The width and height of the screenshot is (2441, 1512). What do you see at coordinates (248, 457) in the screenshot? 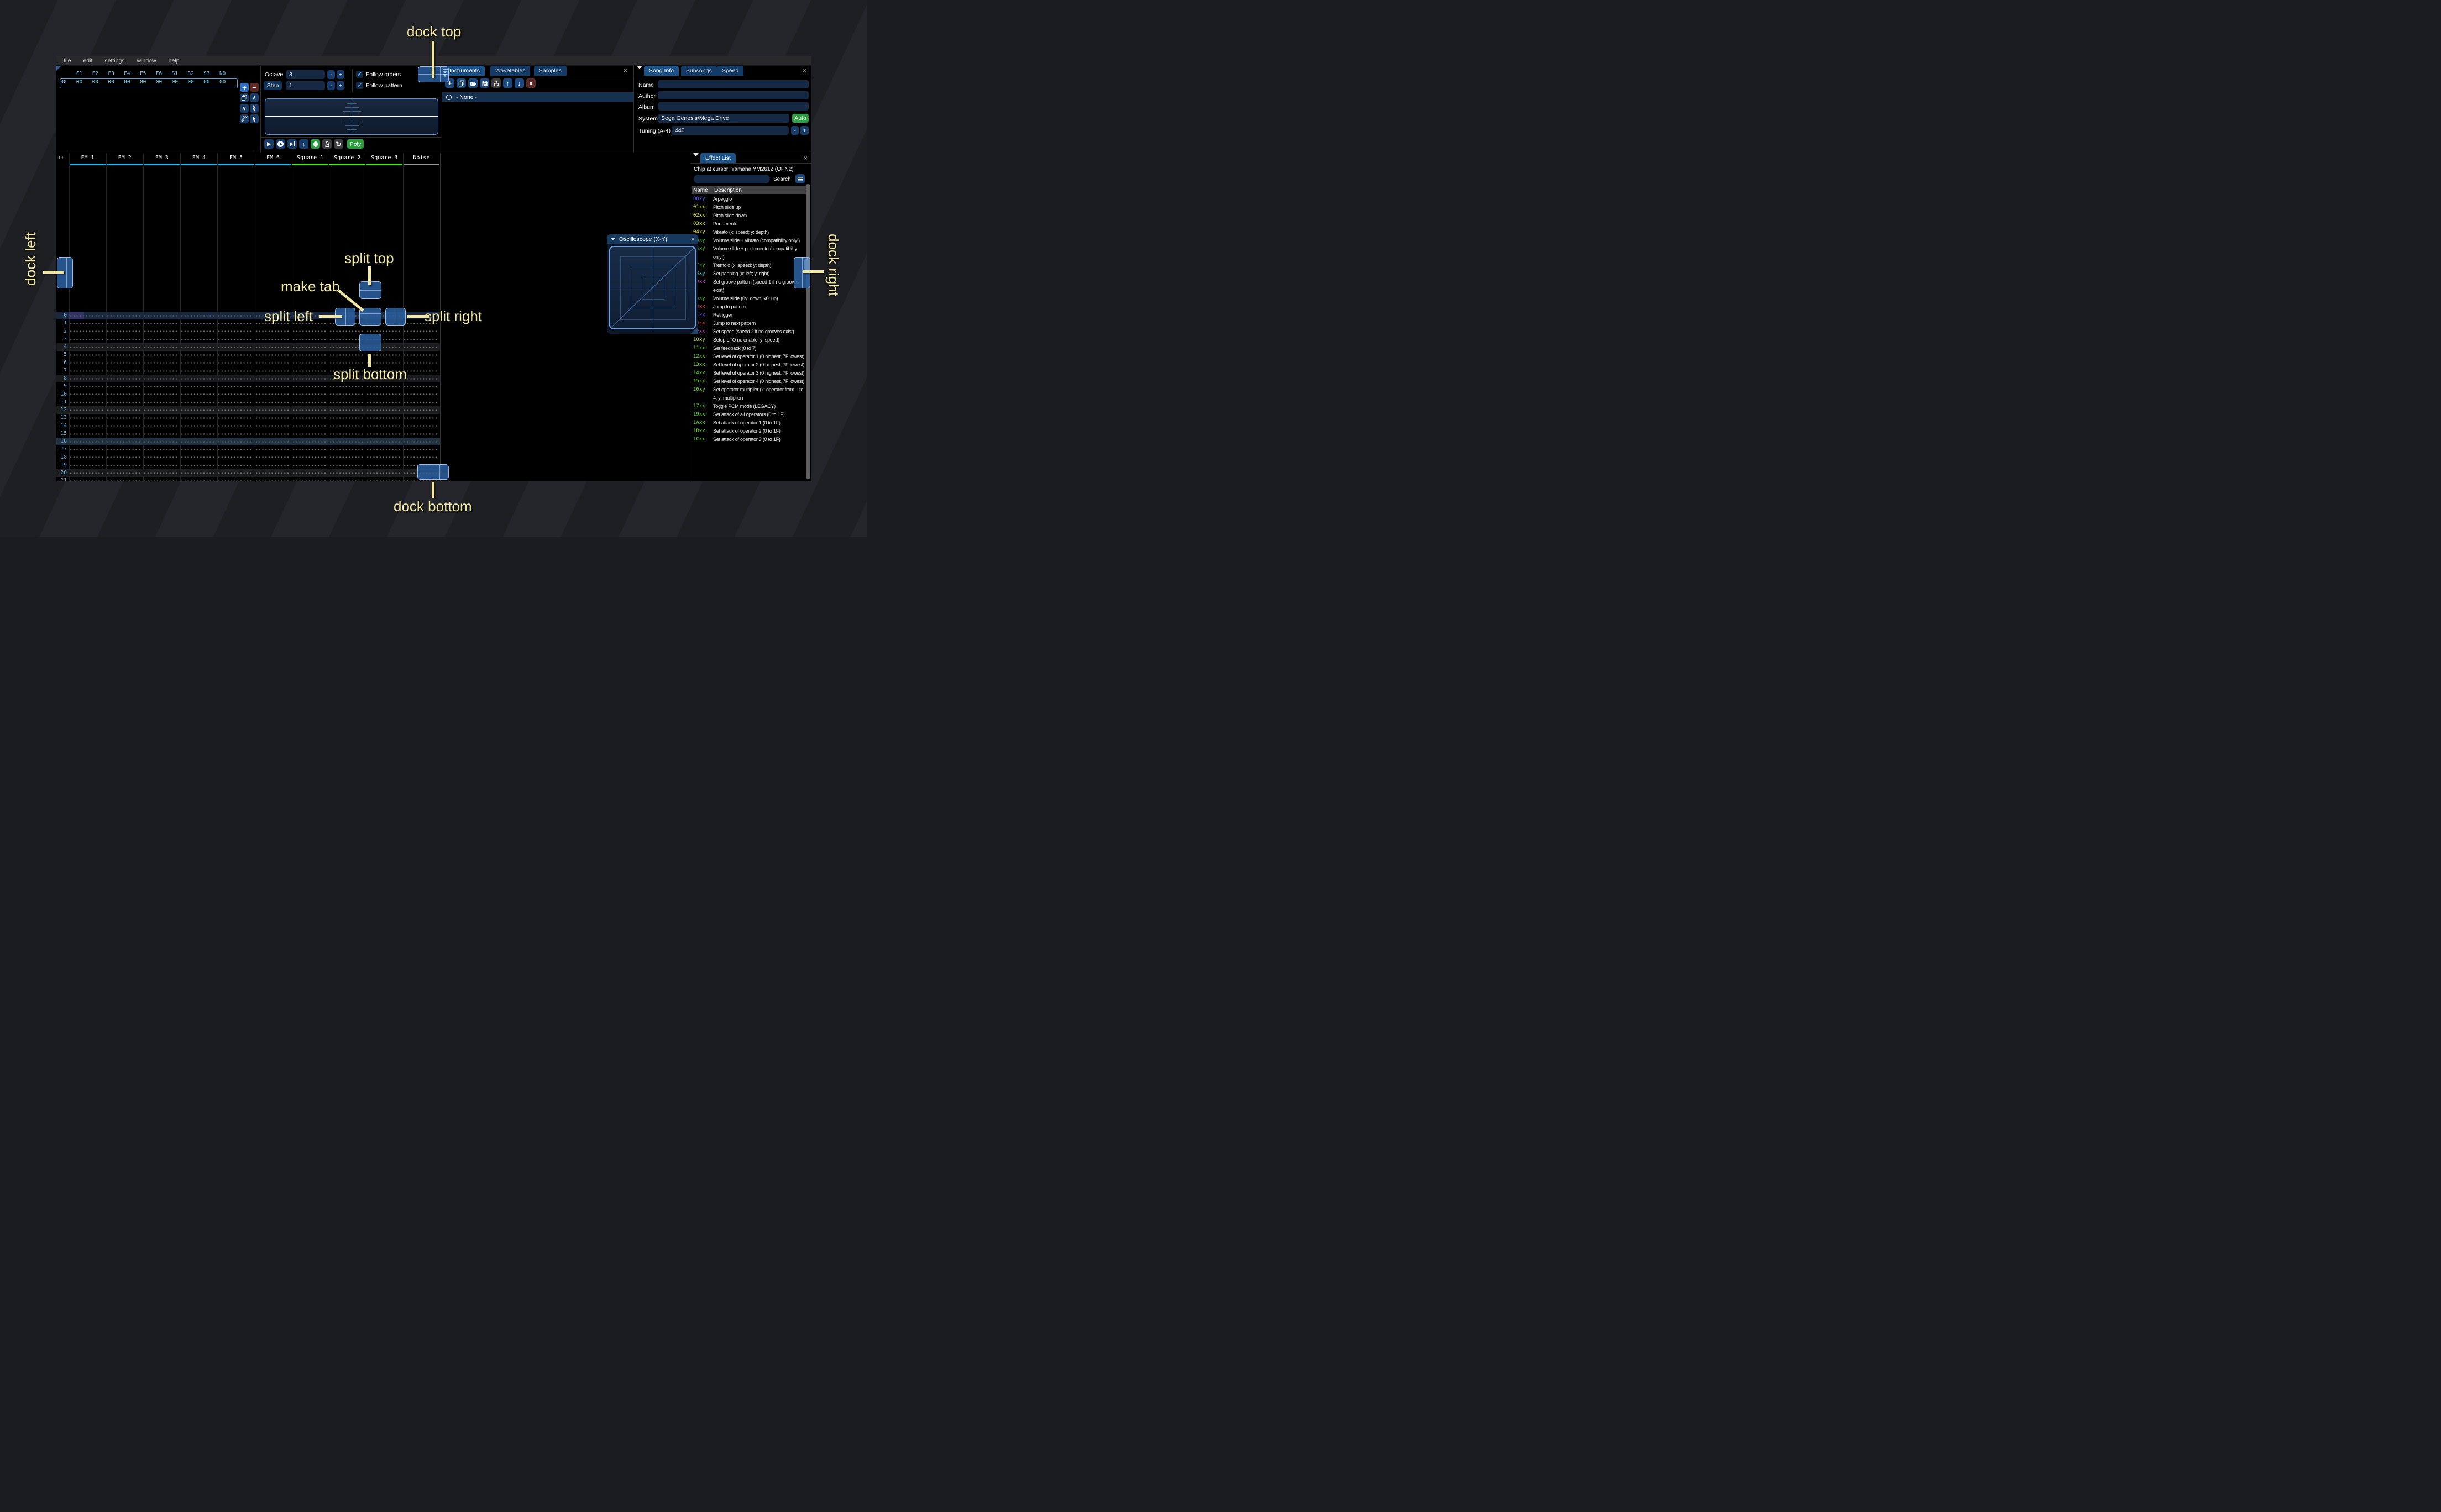
I see `pattern-row: 18` at bounding box center [248, 457].